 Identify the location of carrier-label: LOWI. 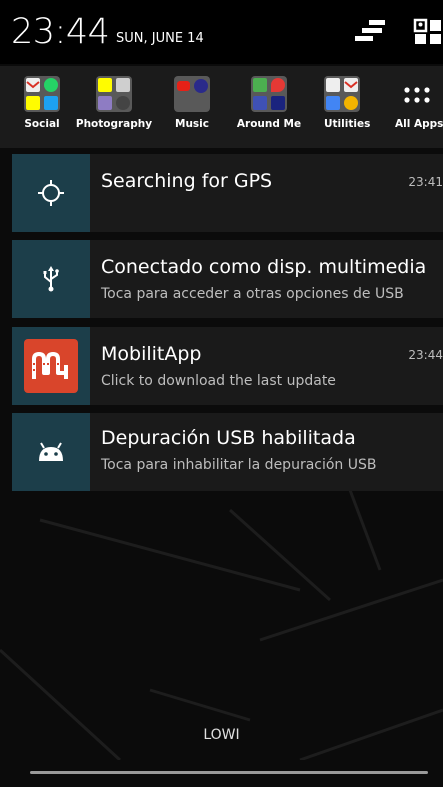
(221, 735).